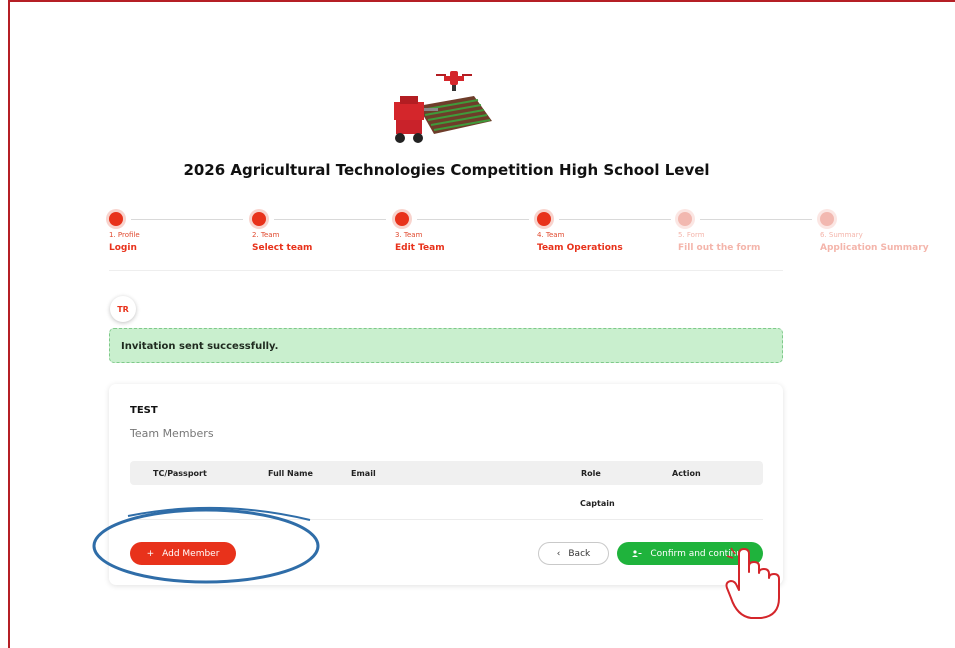 The image size is (955, 648). I want to click on step-sub: 5. Form, so click(691, 235).